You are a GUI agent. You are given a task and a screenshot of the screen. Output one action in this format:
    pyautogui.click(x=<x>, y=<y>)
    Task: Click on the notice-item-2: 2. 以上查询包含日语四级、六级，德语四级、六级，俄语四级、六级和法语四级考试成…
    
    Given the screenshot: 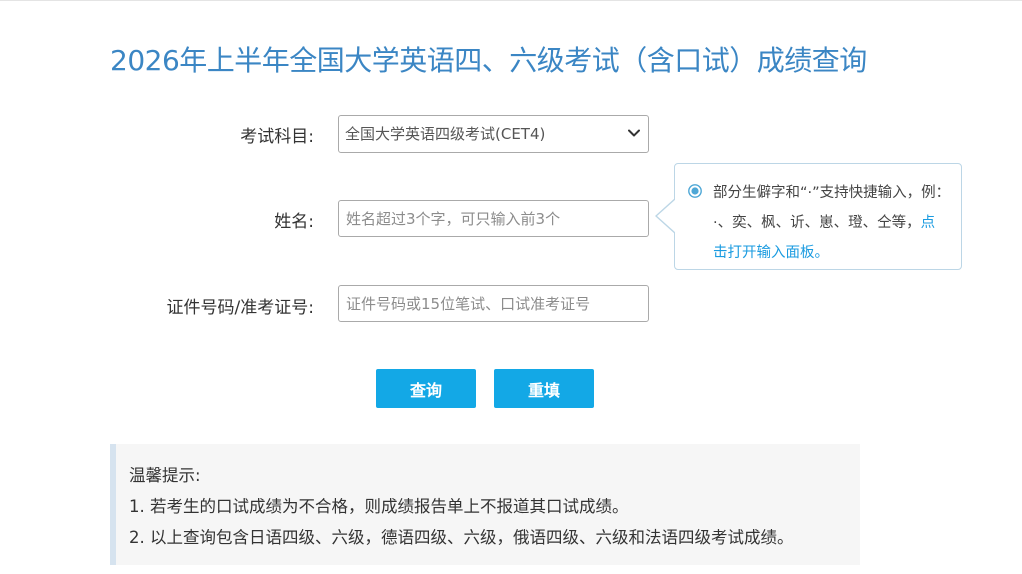 What is the action you would take?
    pyautogui.click(x=461, y=537)
    